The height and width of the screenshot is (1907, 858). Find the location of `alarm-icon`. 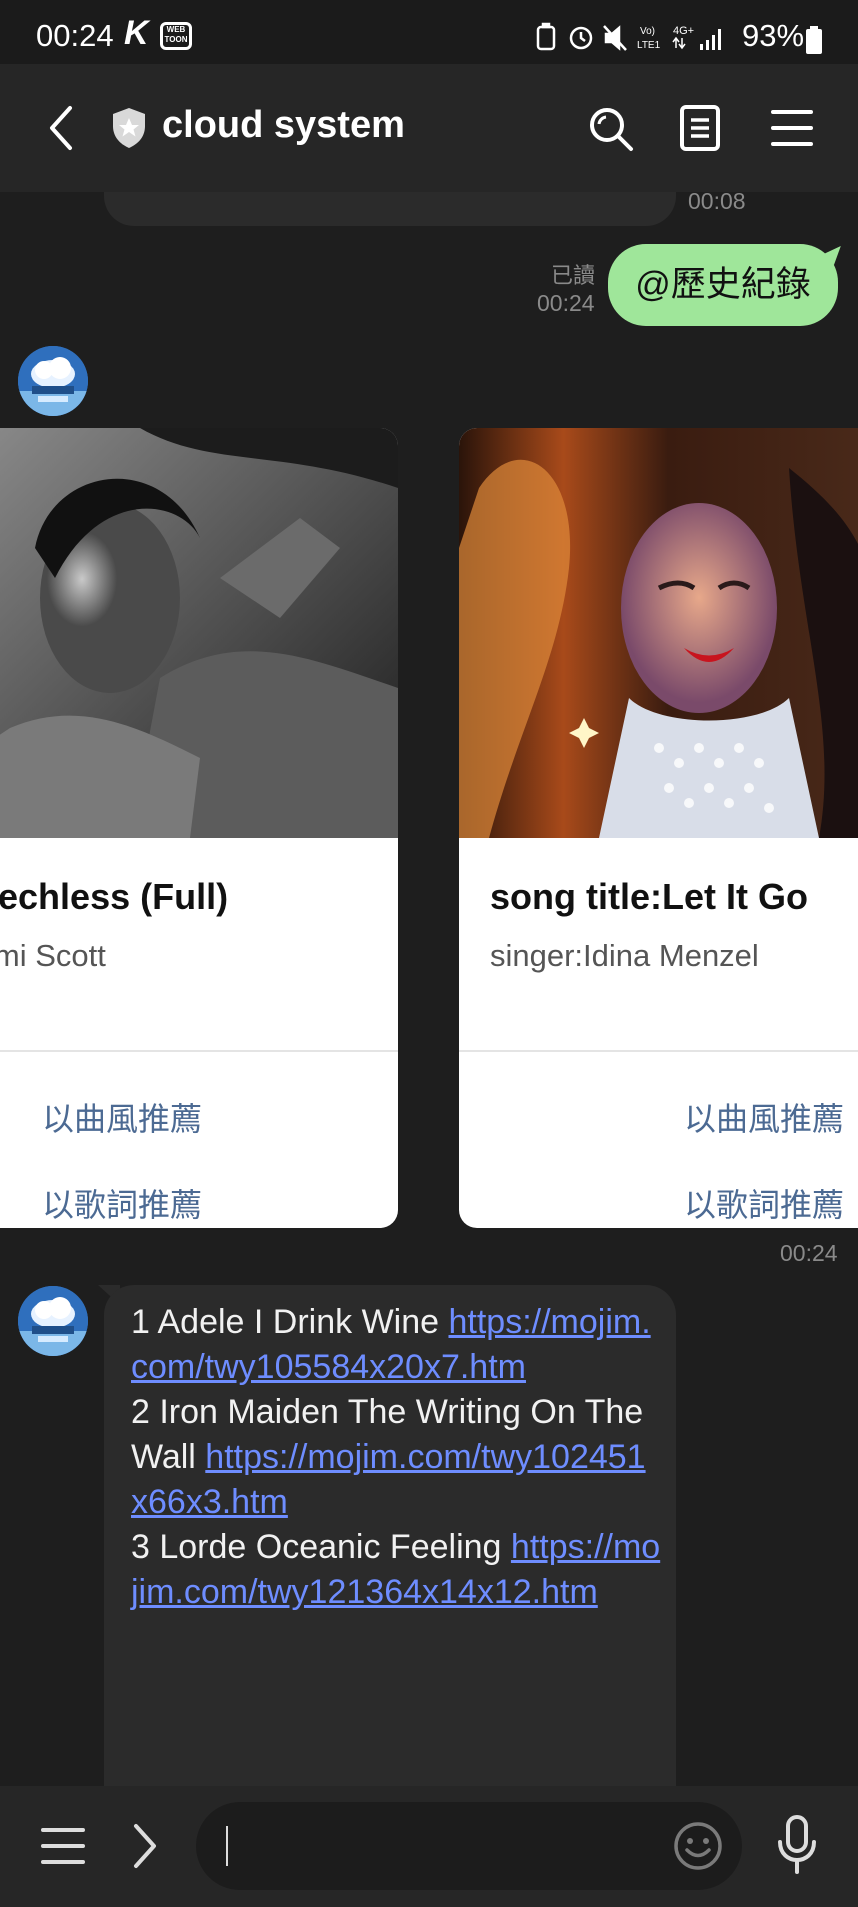

alarm-icon is located at coordinates (581, 38).